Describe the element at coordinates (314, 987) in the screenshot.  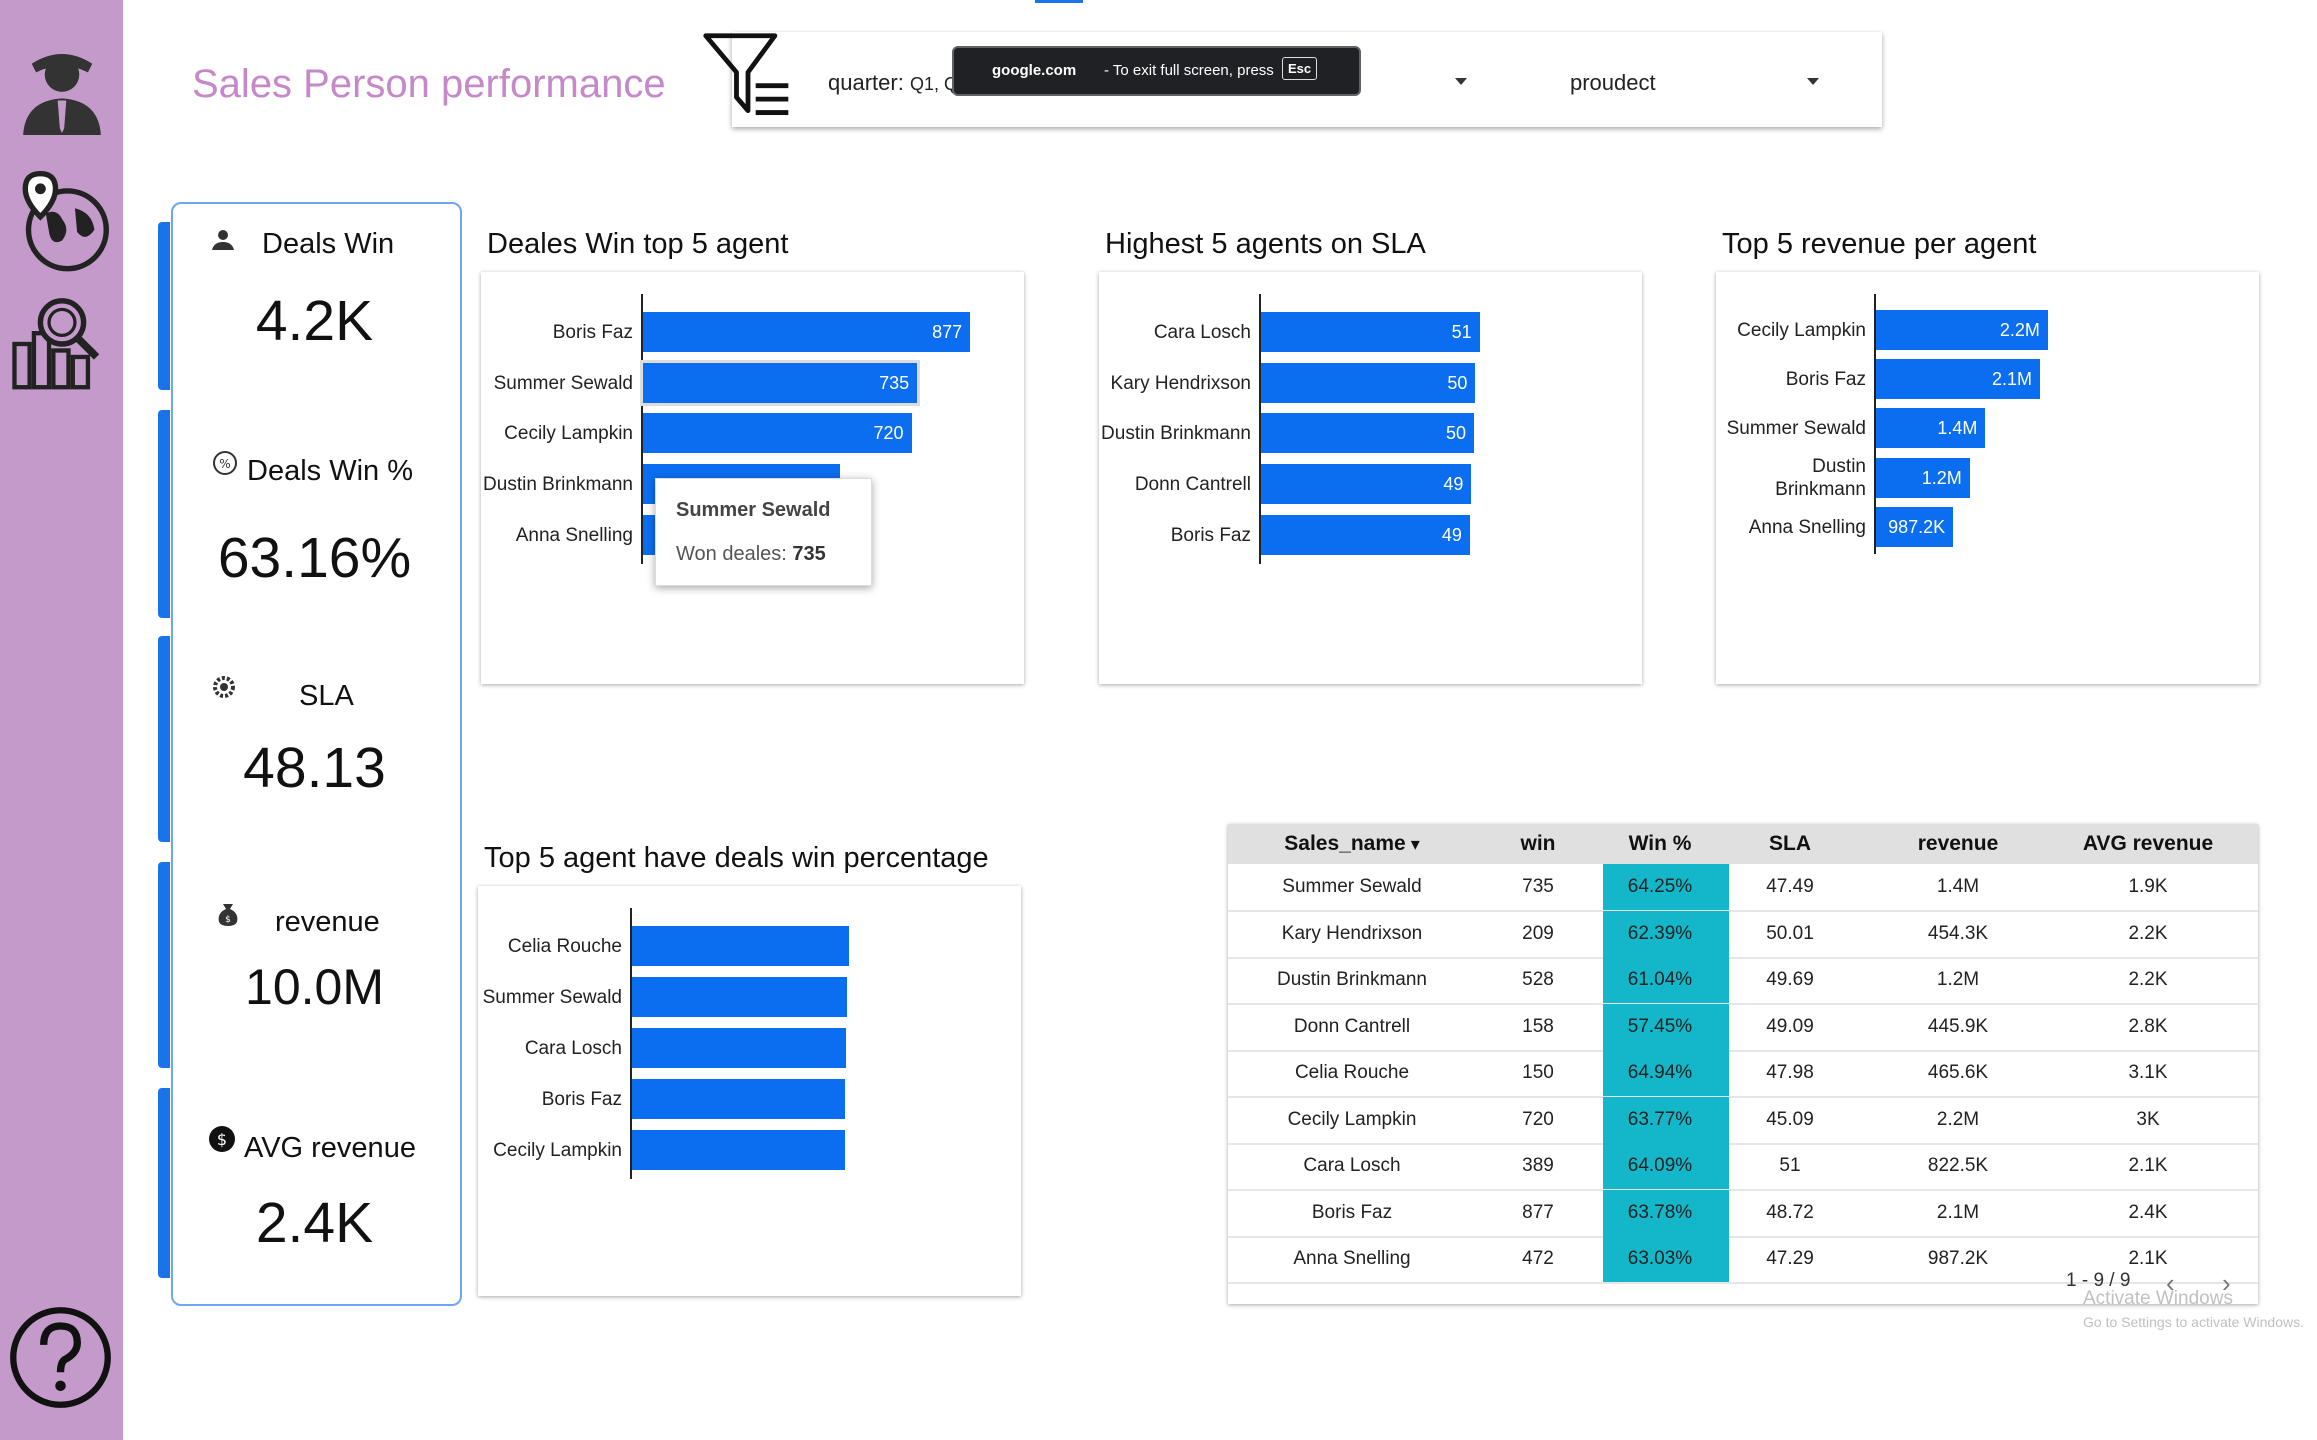
I see `kpi-revenue-value: 10.0M` at that location.